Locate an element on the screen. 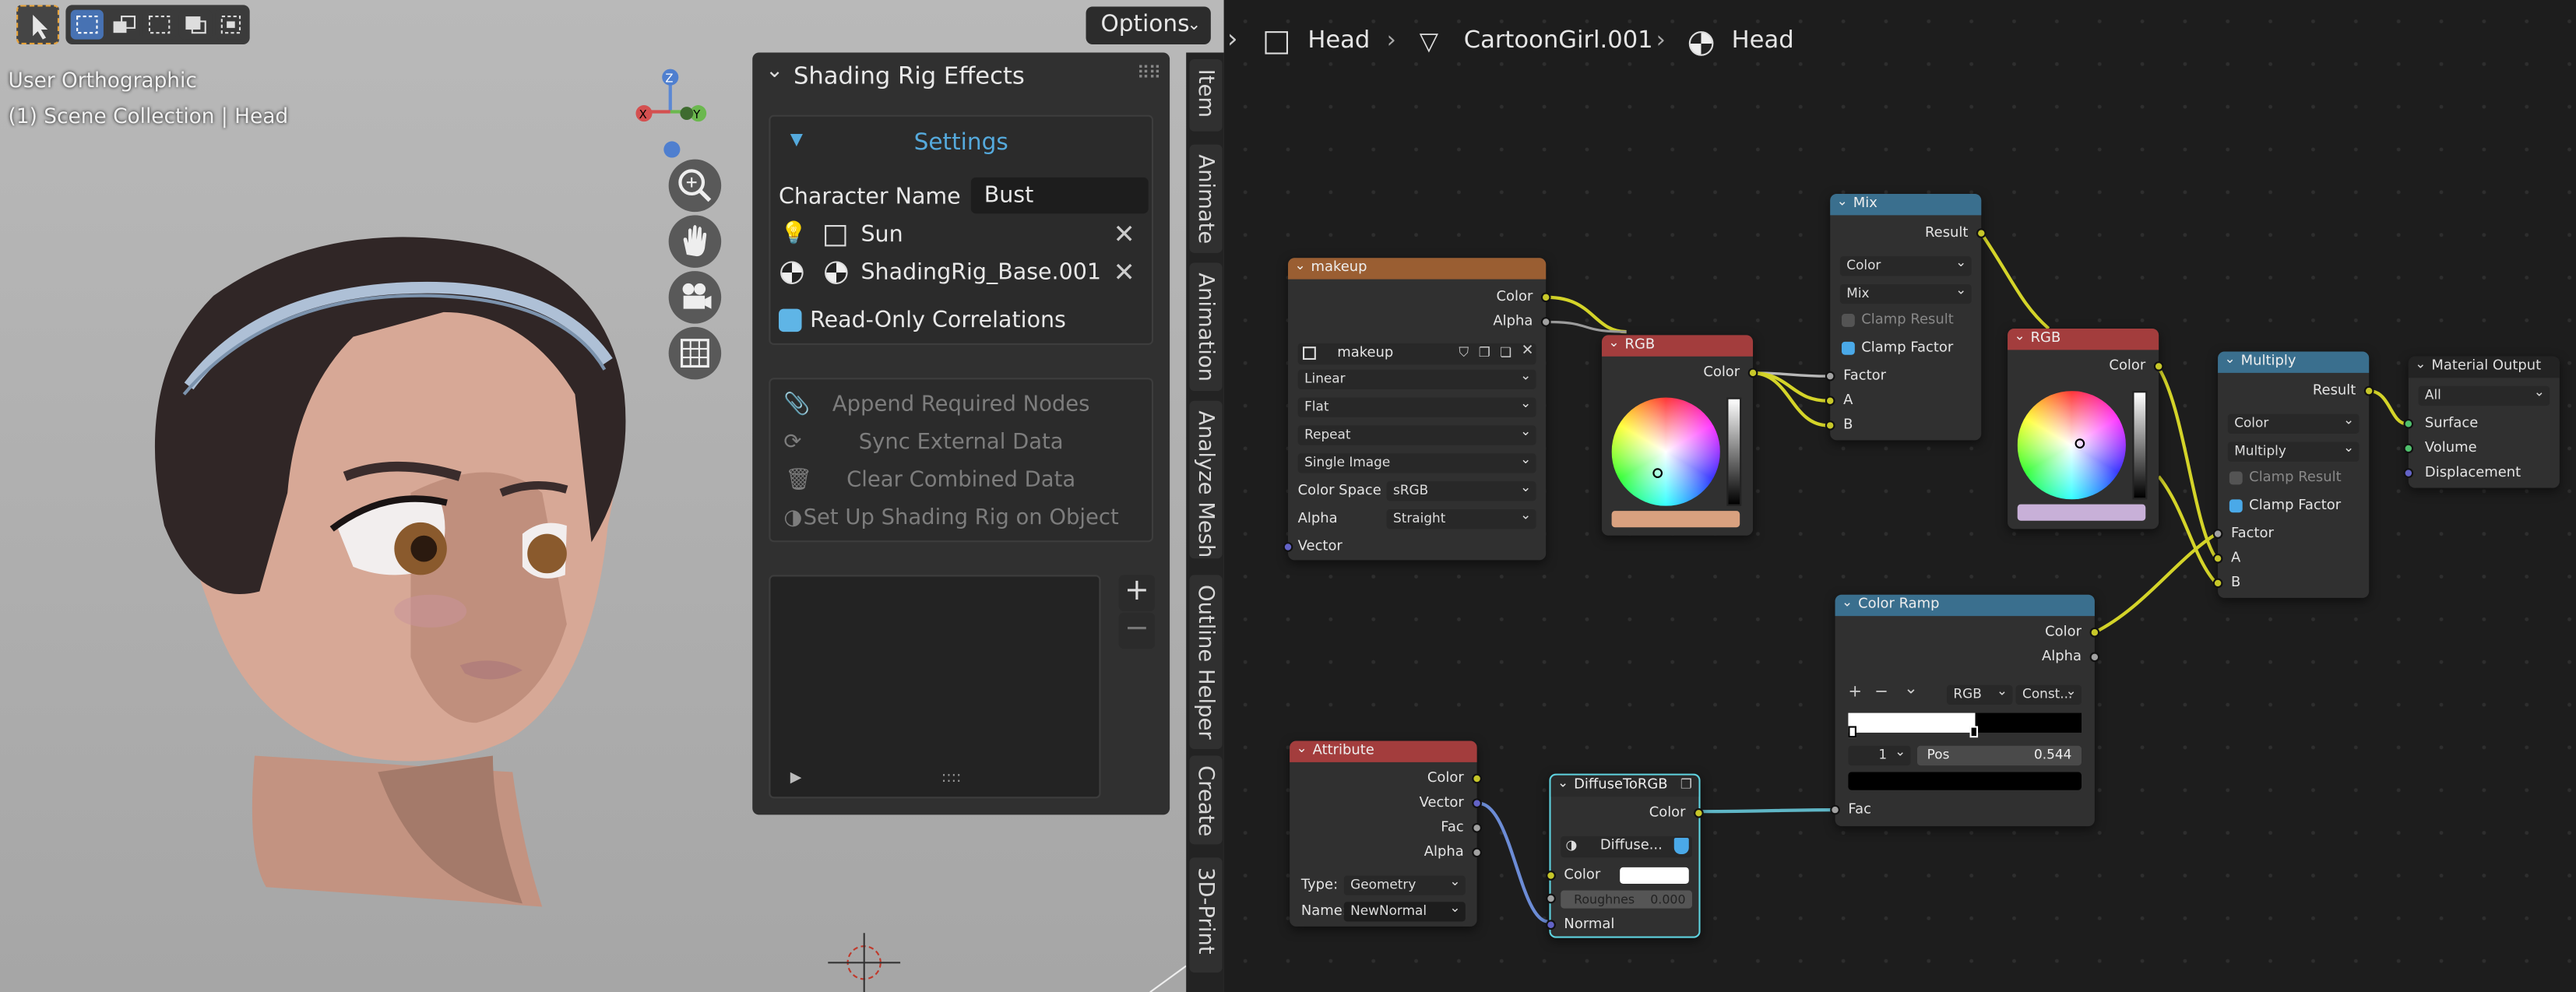 This screenshot has height=992, width=2576. node-header: Color Ramp is located at coordinates (1965, 604).